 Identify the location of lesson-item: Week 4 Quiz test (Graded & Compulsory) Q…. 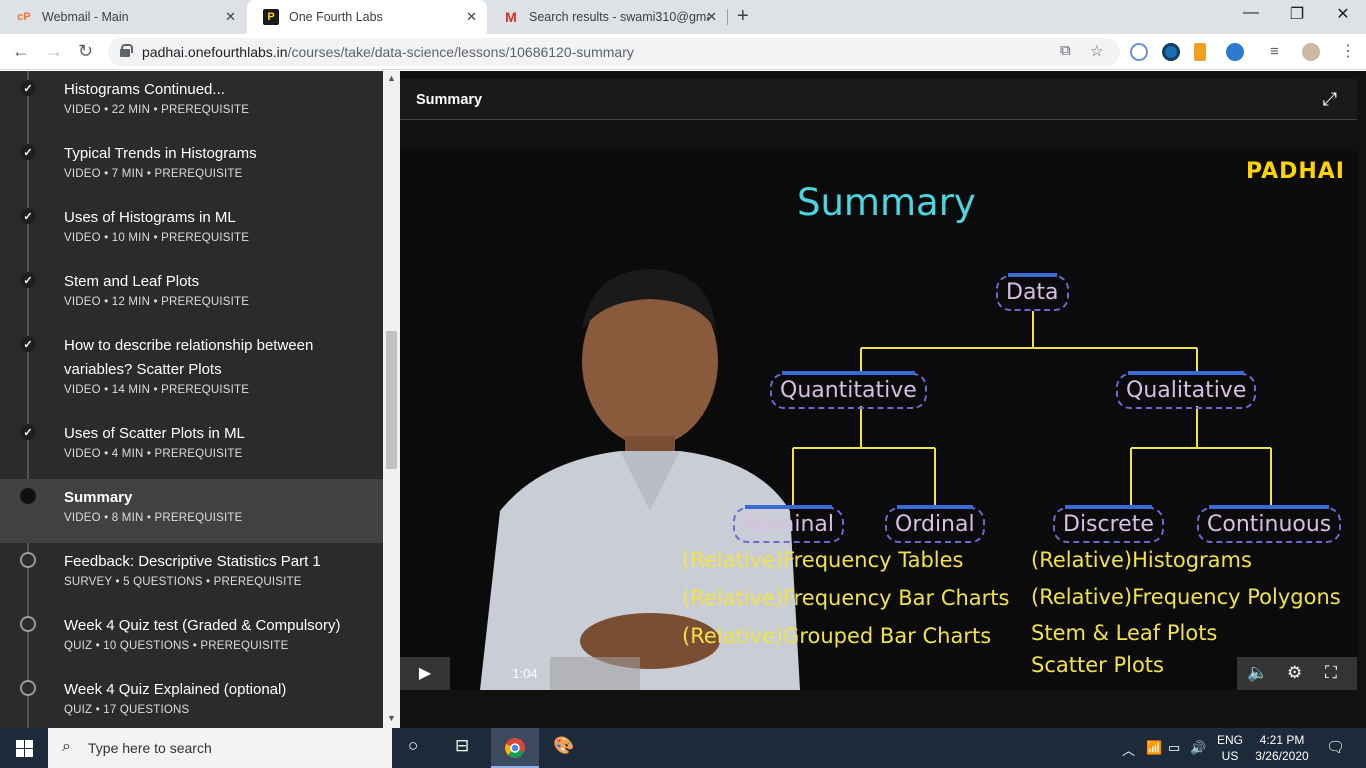
(191, 639).